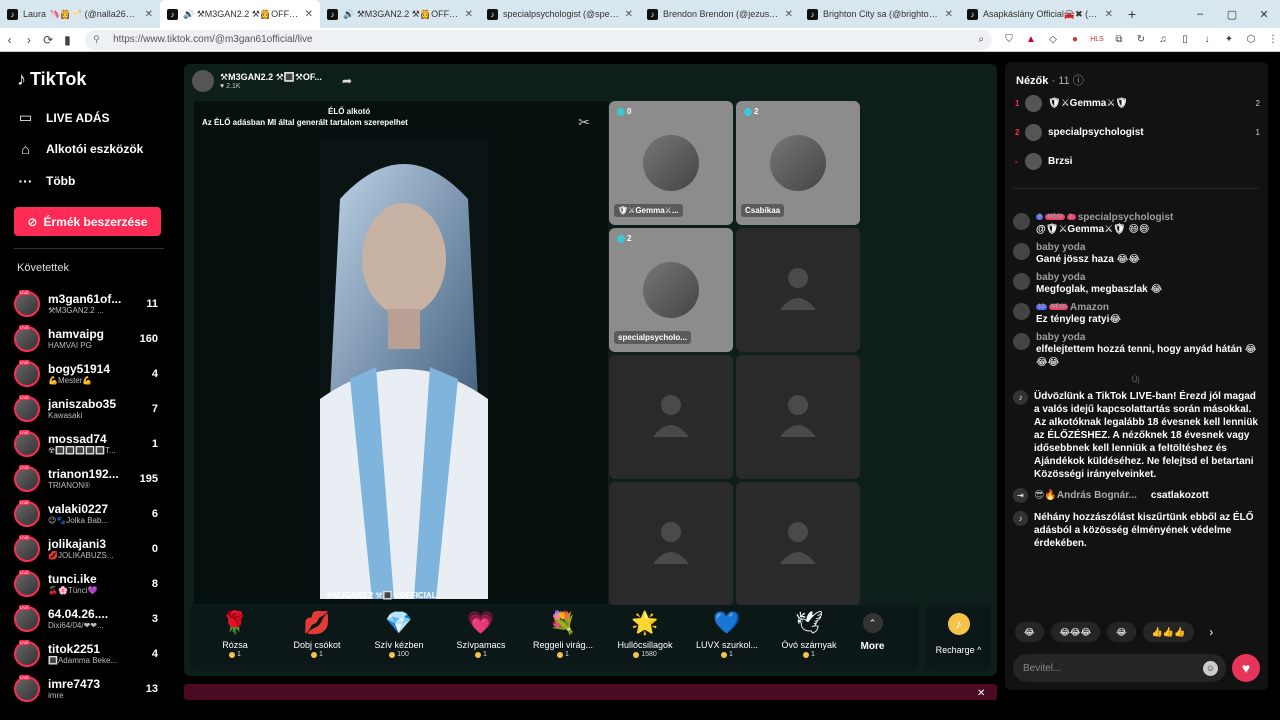  What do you see at coordinates (1078, 81) in the screenshot?
I see `info-icon: ⓘ` at bounding box center [1078, 81].